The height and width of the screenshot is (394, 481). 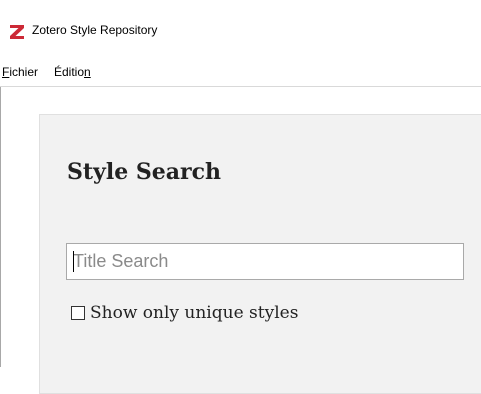 What do you see at coordinates (144, 172) in the screenshot?
I see `page-title: Style Search` at bounding box center [144, 172].